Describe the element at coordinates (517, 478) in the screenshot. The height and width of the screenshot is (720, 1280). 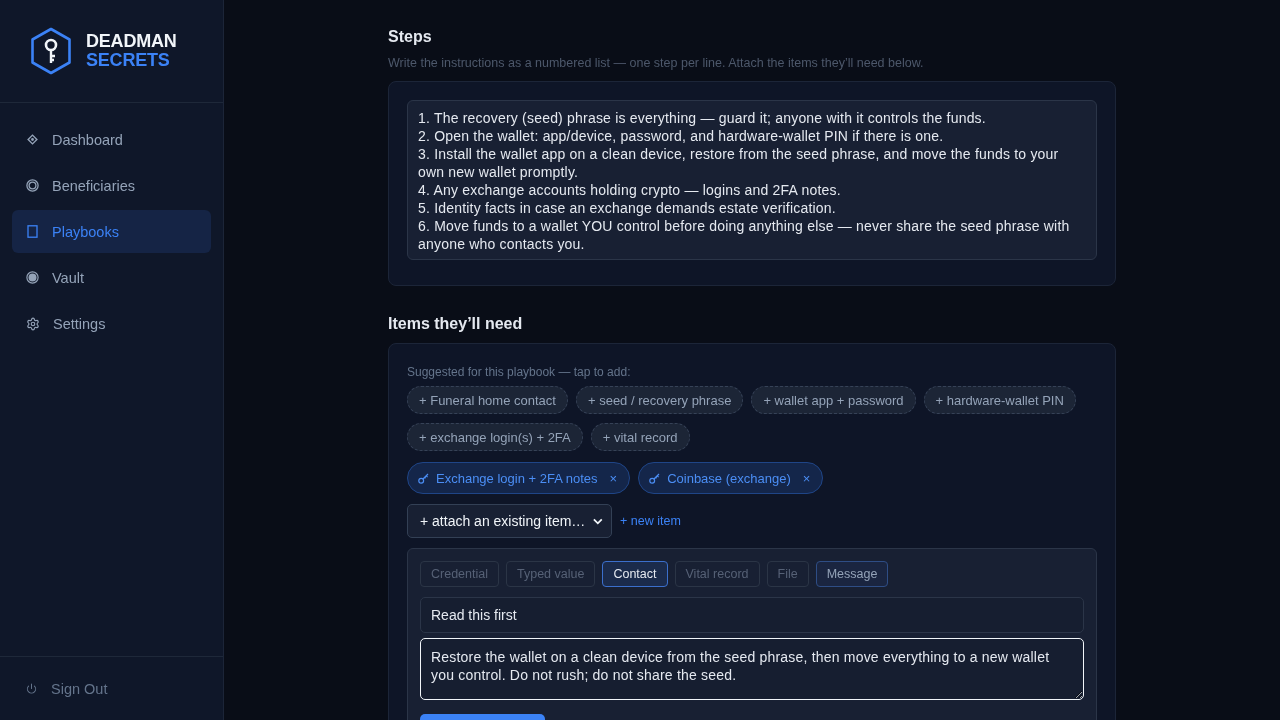
I see `chip-label: Exchange login + 2FA notes` at that location.